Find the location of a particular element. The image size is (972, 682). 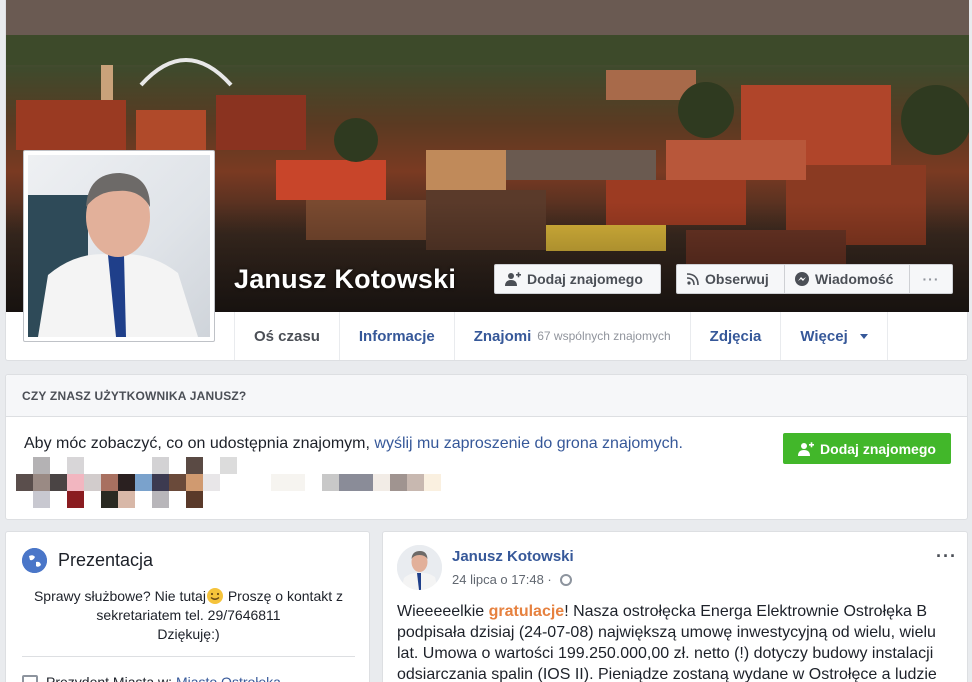

post-date: 24 lipca o 17:48 · is located at coordinates (502, 579).